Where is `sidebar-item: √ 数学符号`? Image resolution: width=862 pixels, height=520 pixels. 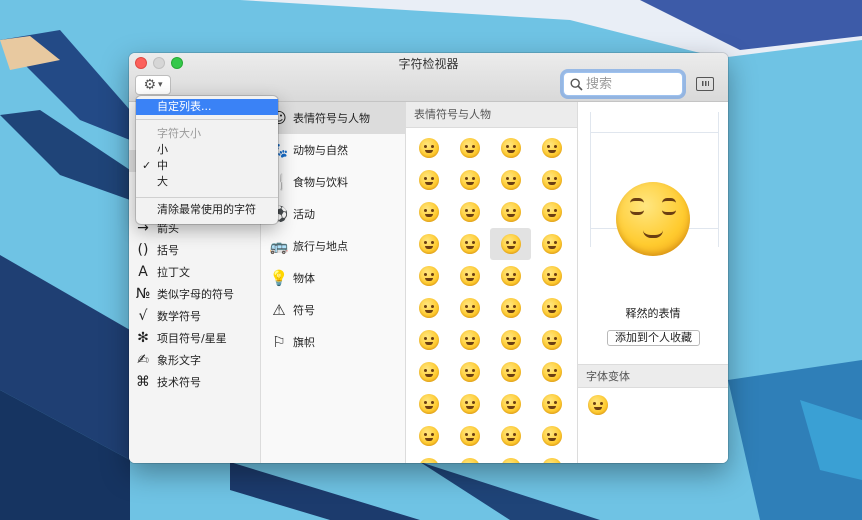
sidebar-item: √ 数学符号 is located at coordinates (168, 316).